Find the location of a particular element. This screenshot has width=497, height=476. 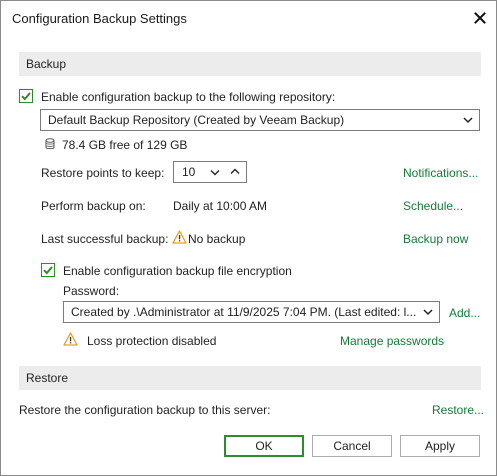

enable-backup-checkbox is located at coordinates (26, 96).